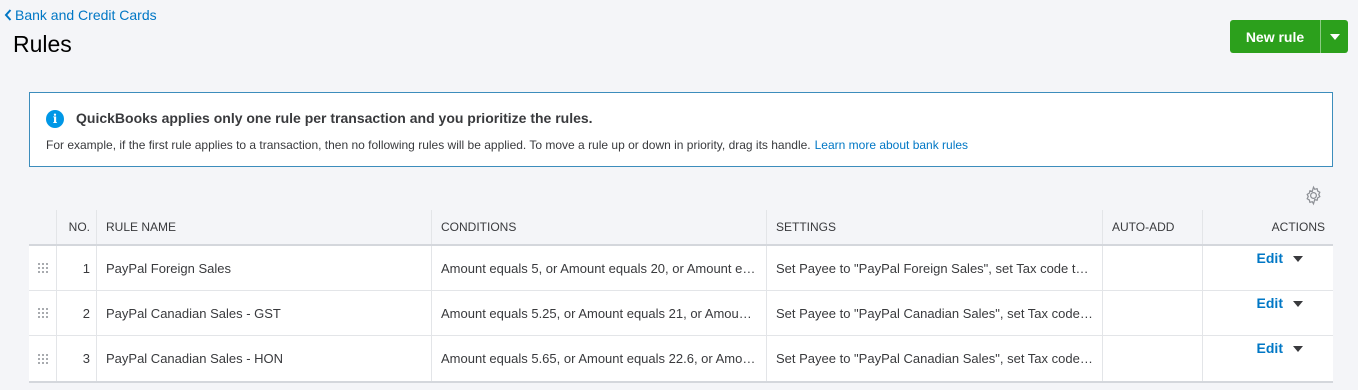  Describe the element at coordinates (86, 15) in the screenshot. I see `back-link-label: Bank and Credit Cards` at that location.